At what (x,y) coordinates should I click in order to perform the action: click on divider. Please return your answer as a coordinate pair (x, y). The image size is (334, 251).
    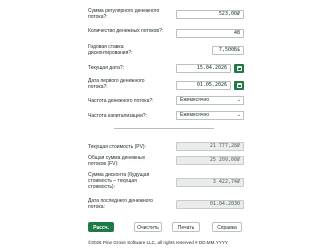
    Looking at the image, I should click on (164, 128).